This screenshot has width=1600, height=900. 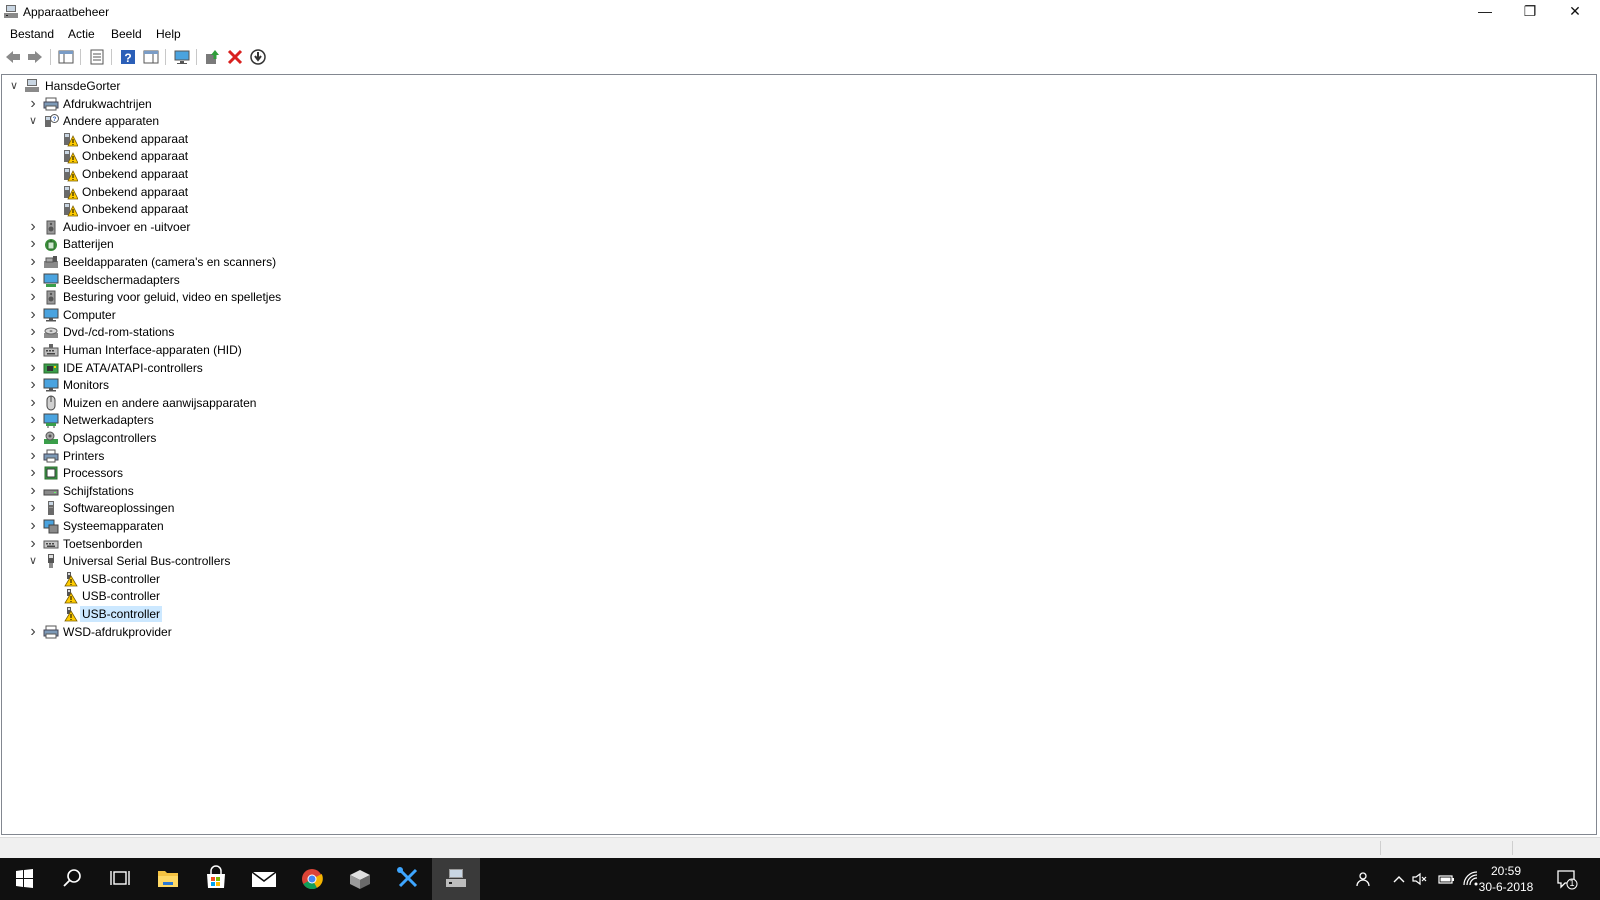 What do you see at coordinates (1364, 879) in the screenshot?
I see `people-icon` at bounding box center [1364, 879].